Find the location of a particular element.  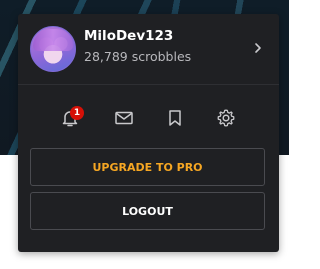

mail-icon is located at coordinates (124, 118).